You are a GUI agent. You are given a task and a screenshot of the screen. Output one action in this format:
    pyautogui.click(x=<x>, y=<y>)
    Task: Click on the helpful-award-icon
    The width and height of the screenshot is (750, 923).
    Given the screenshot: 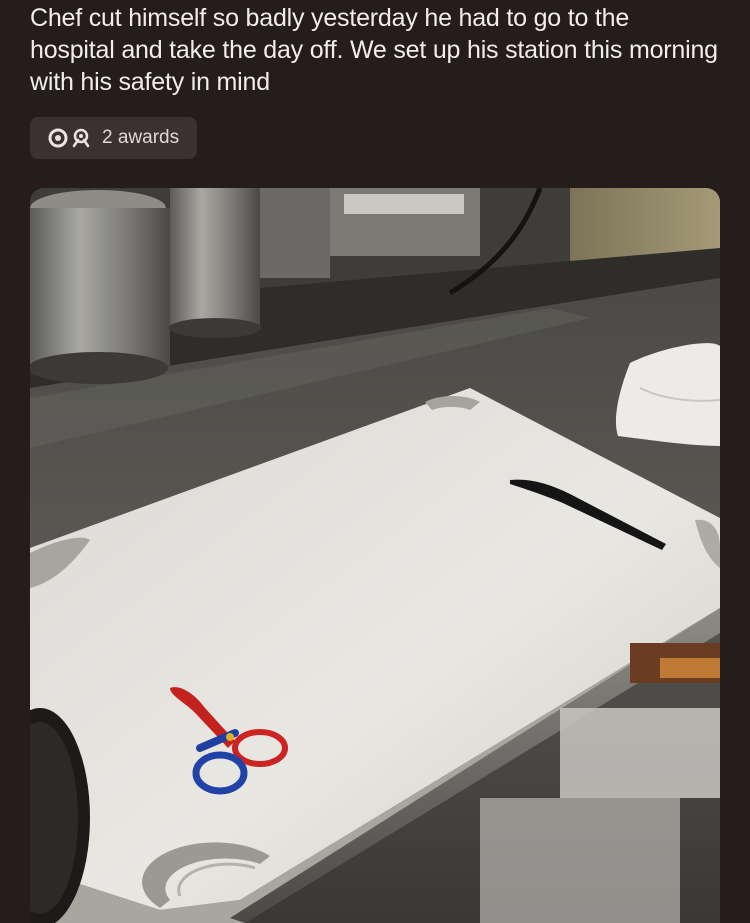 What is the action you would take?
    pyautogui.click(x=81, y=138)
    